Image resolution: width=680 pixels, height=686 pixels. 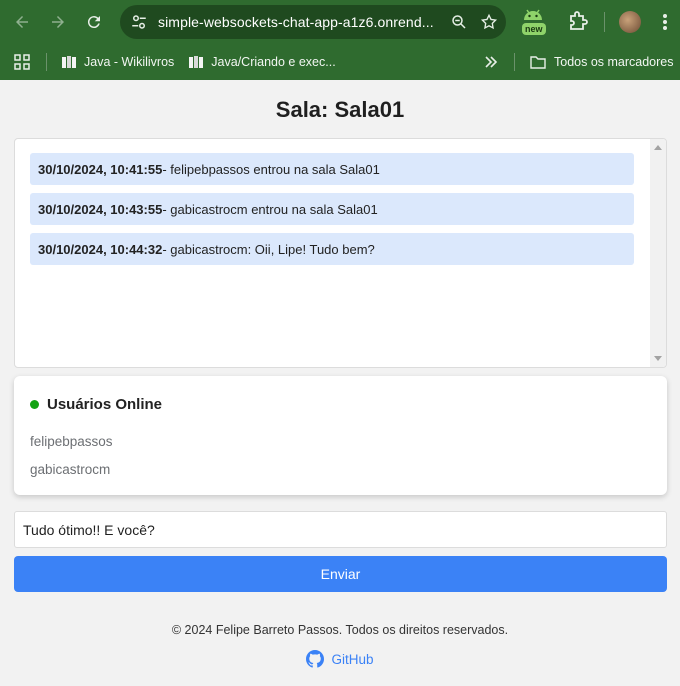 I want to click on reload-icon, so click(x=93, y=22).